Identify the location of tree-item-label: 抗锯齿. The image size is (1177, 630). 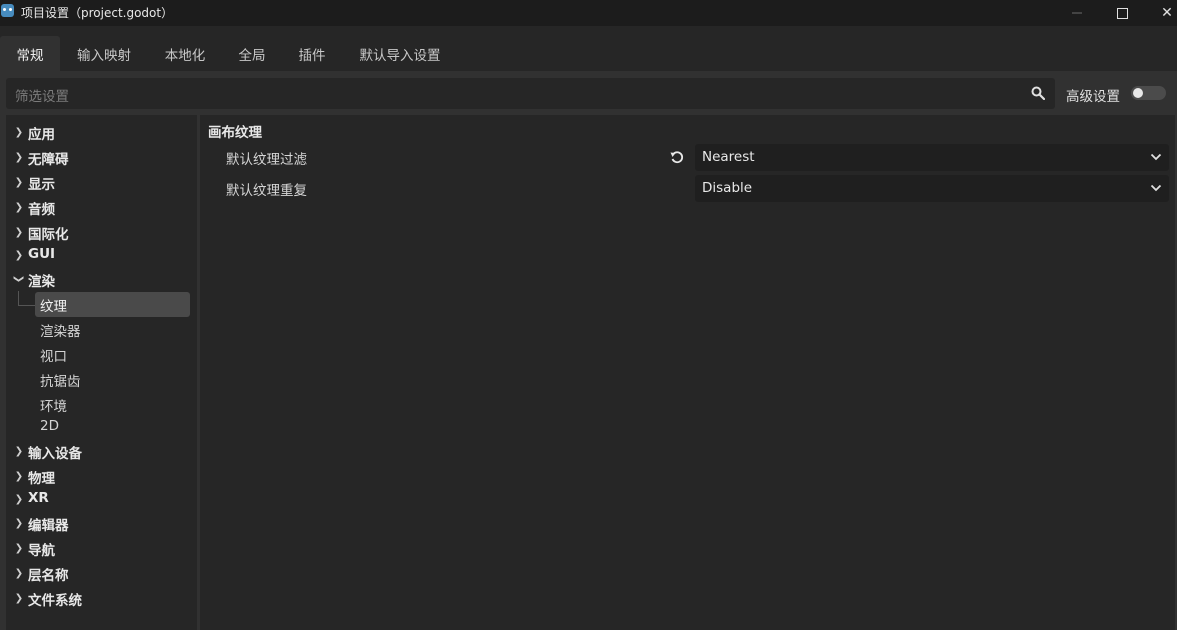
(60, 382).